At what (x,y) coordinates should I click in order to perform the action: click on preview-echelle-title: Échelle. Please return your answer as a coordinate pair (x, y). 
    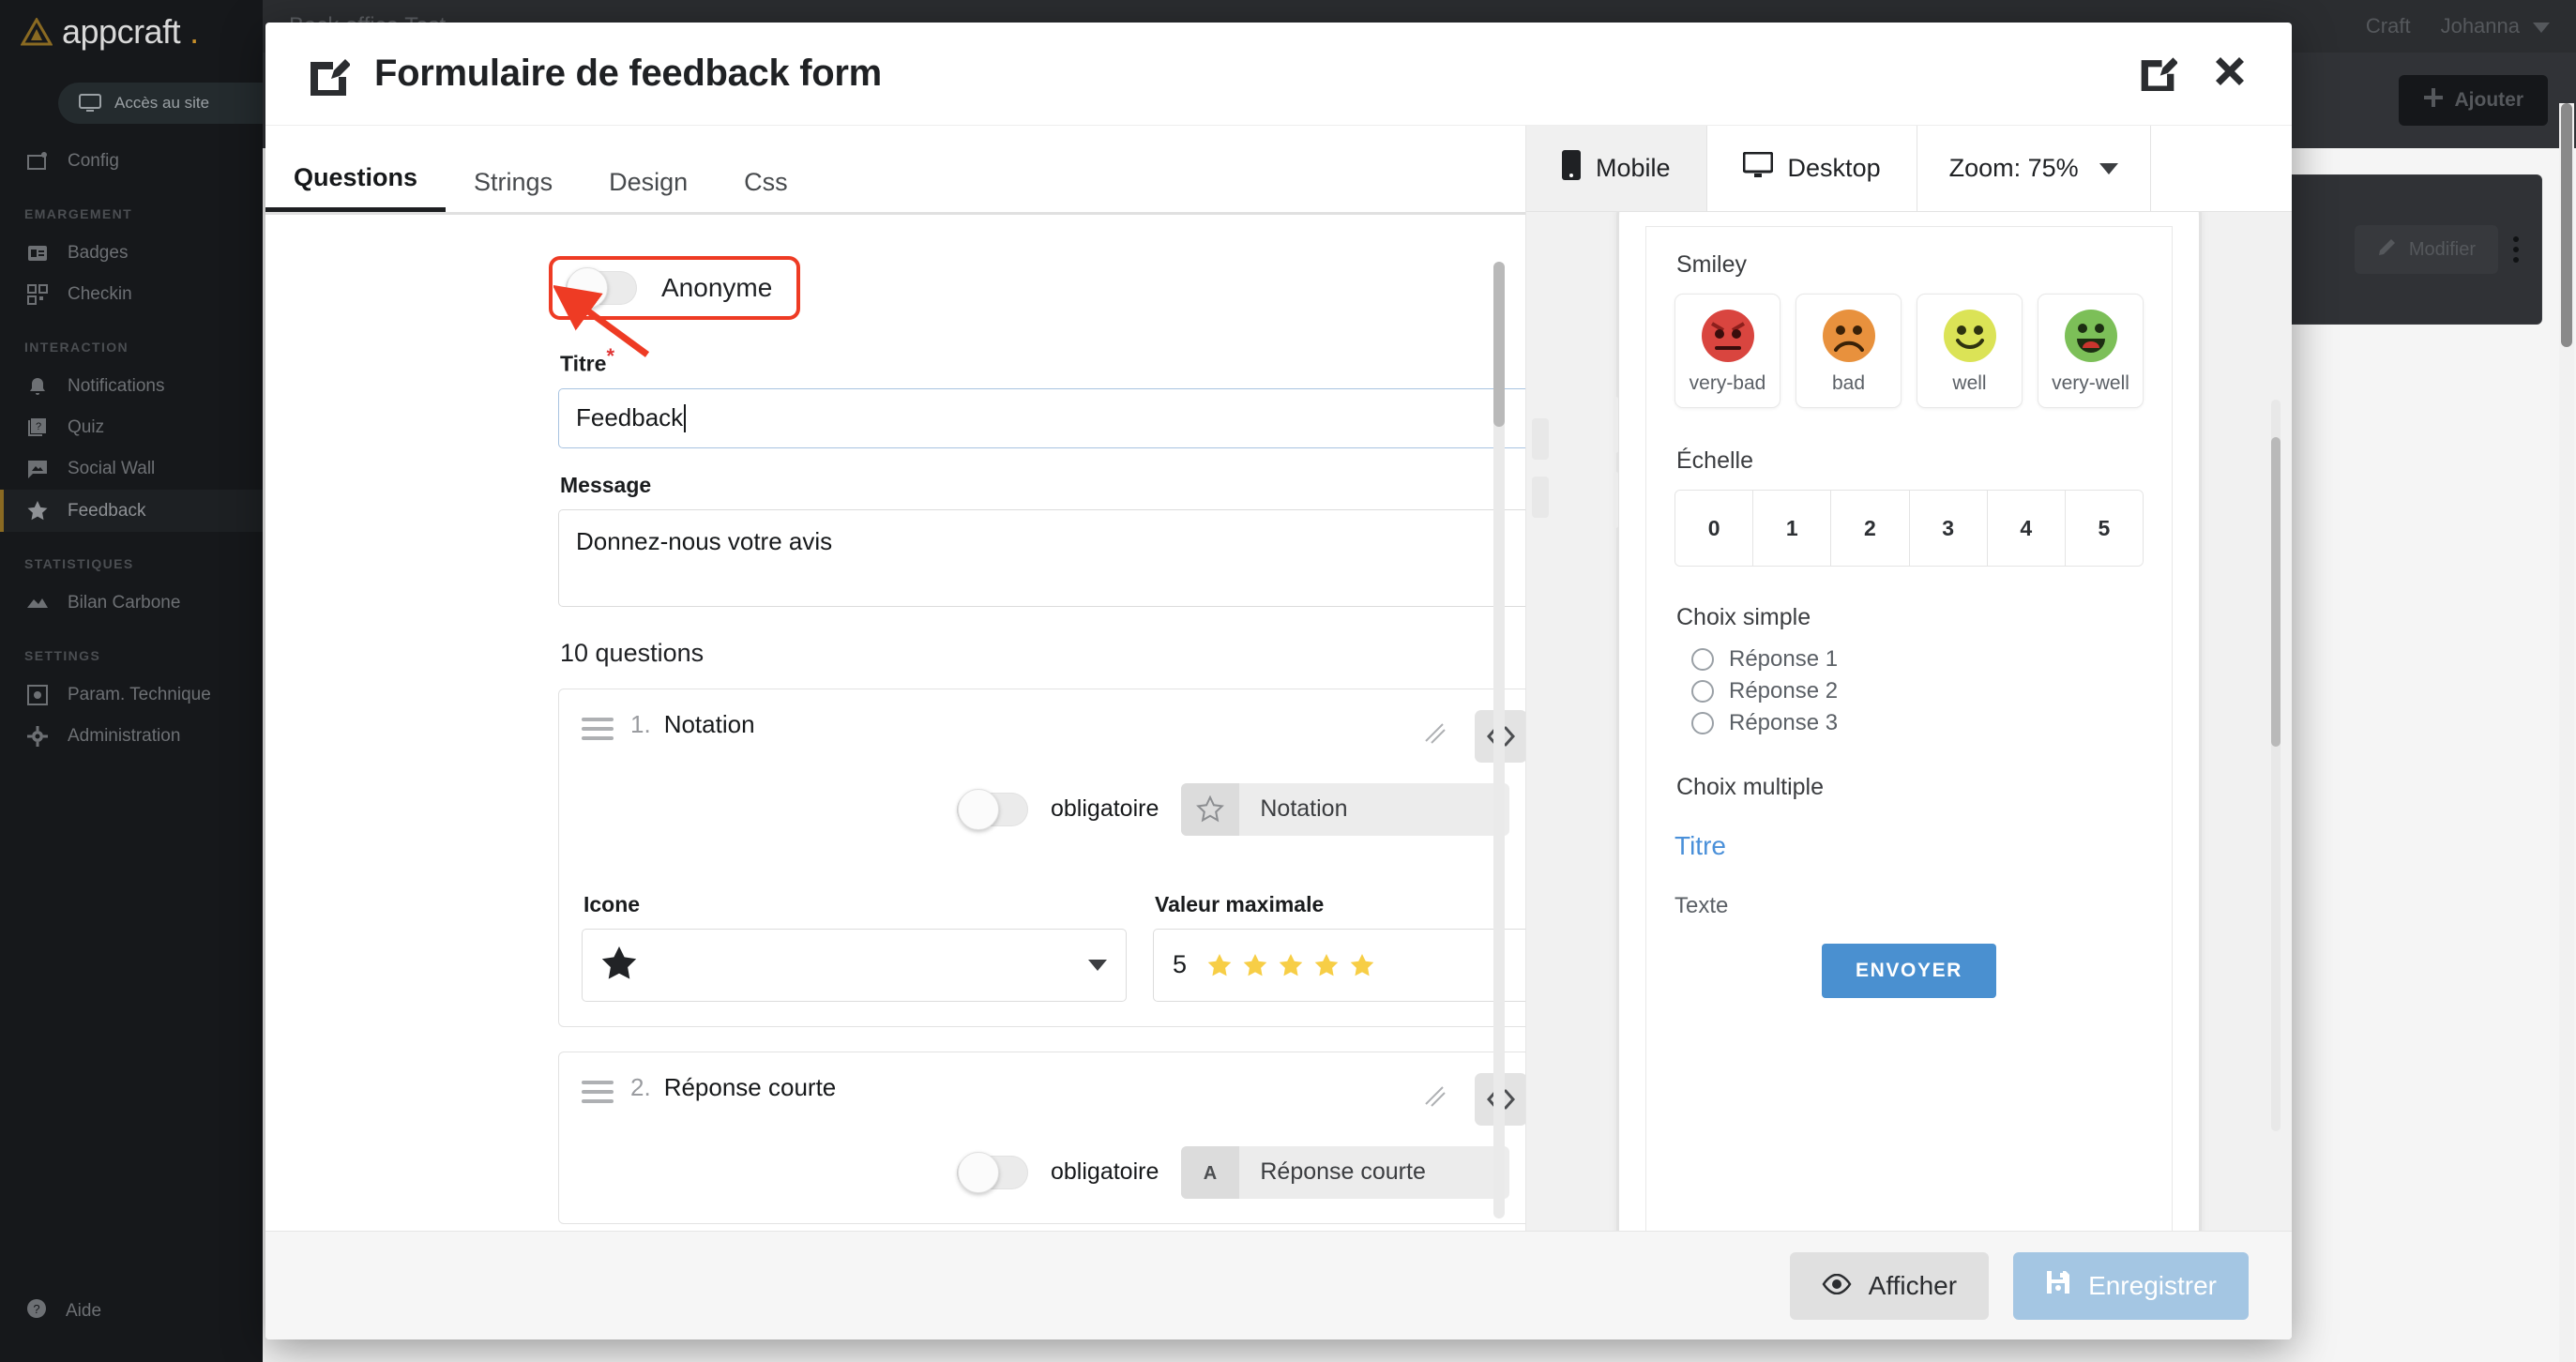
    Looking at the image, I should click on (1714, 461).